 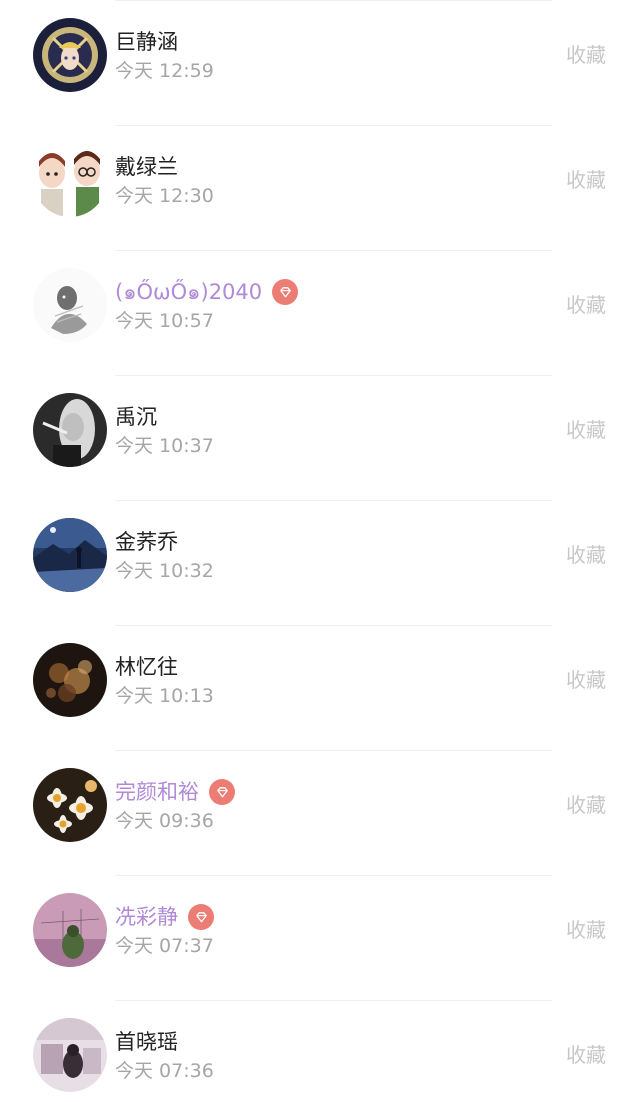 I want to click on user-name: 巨静涵, so click(x=146, y=42).